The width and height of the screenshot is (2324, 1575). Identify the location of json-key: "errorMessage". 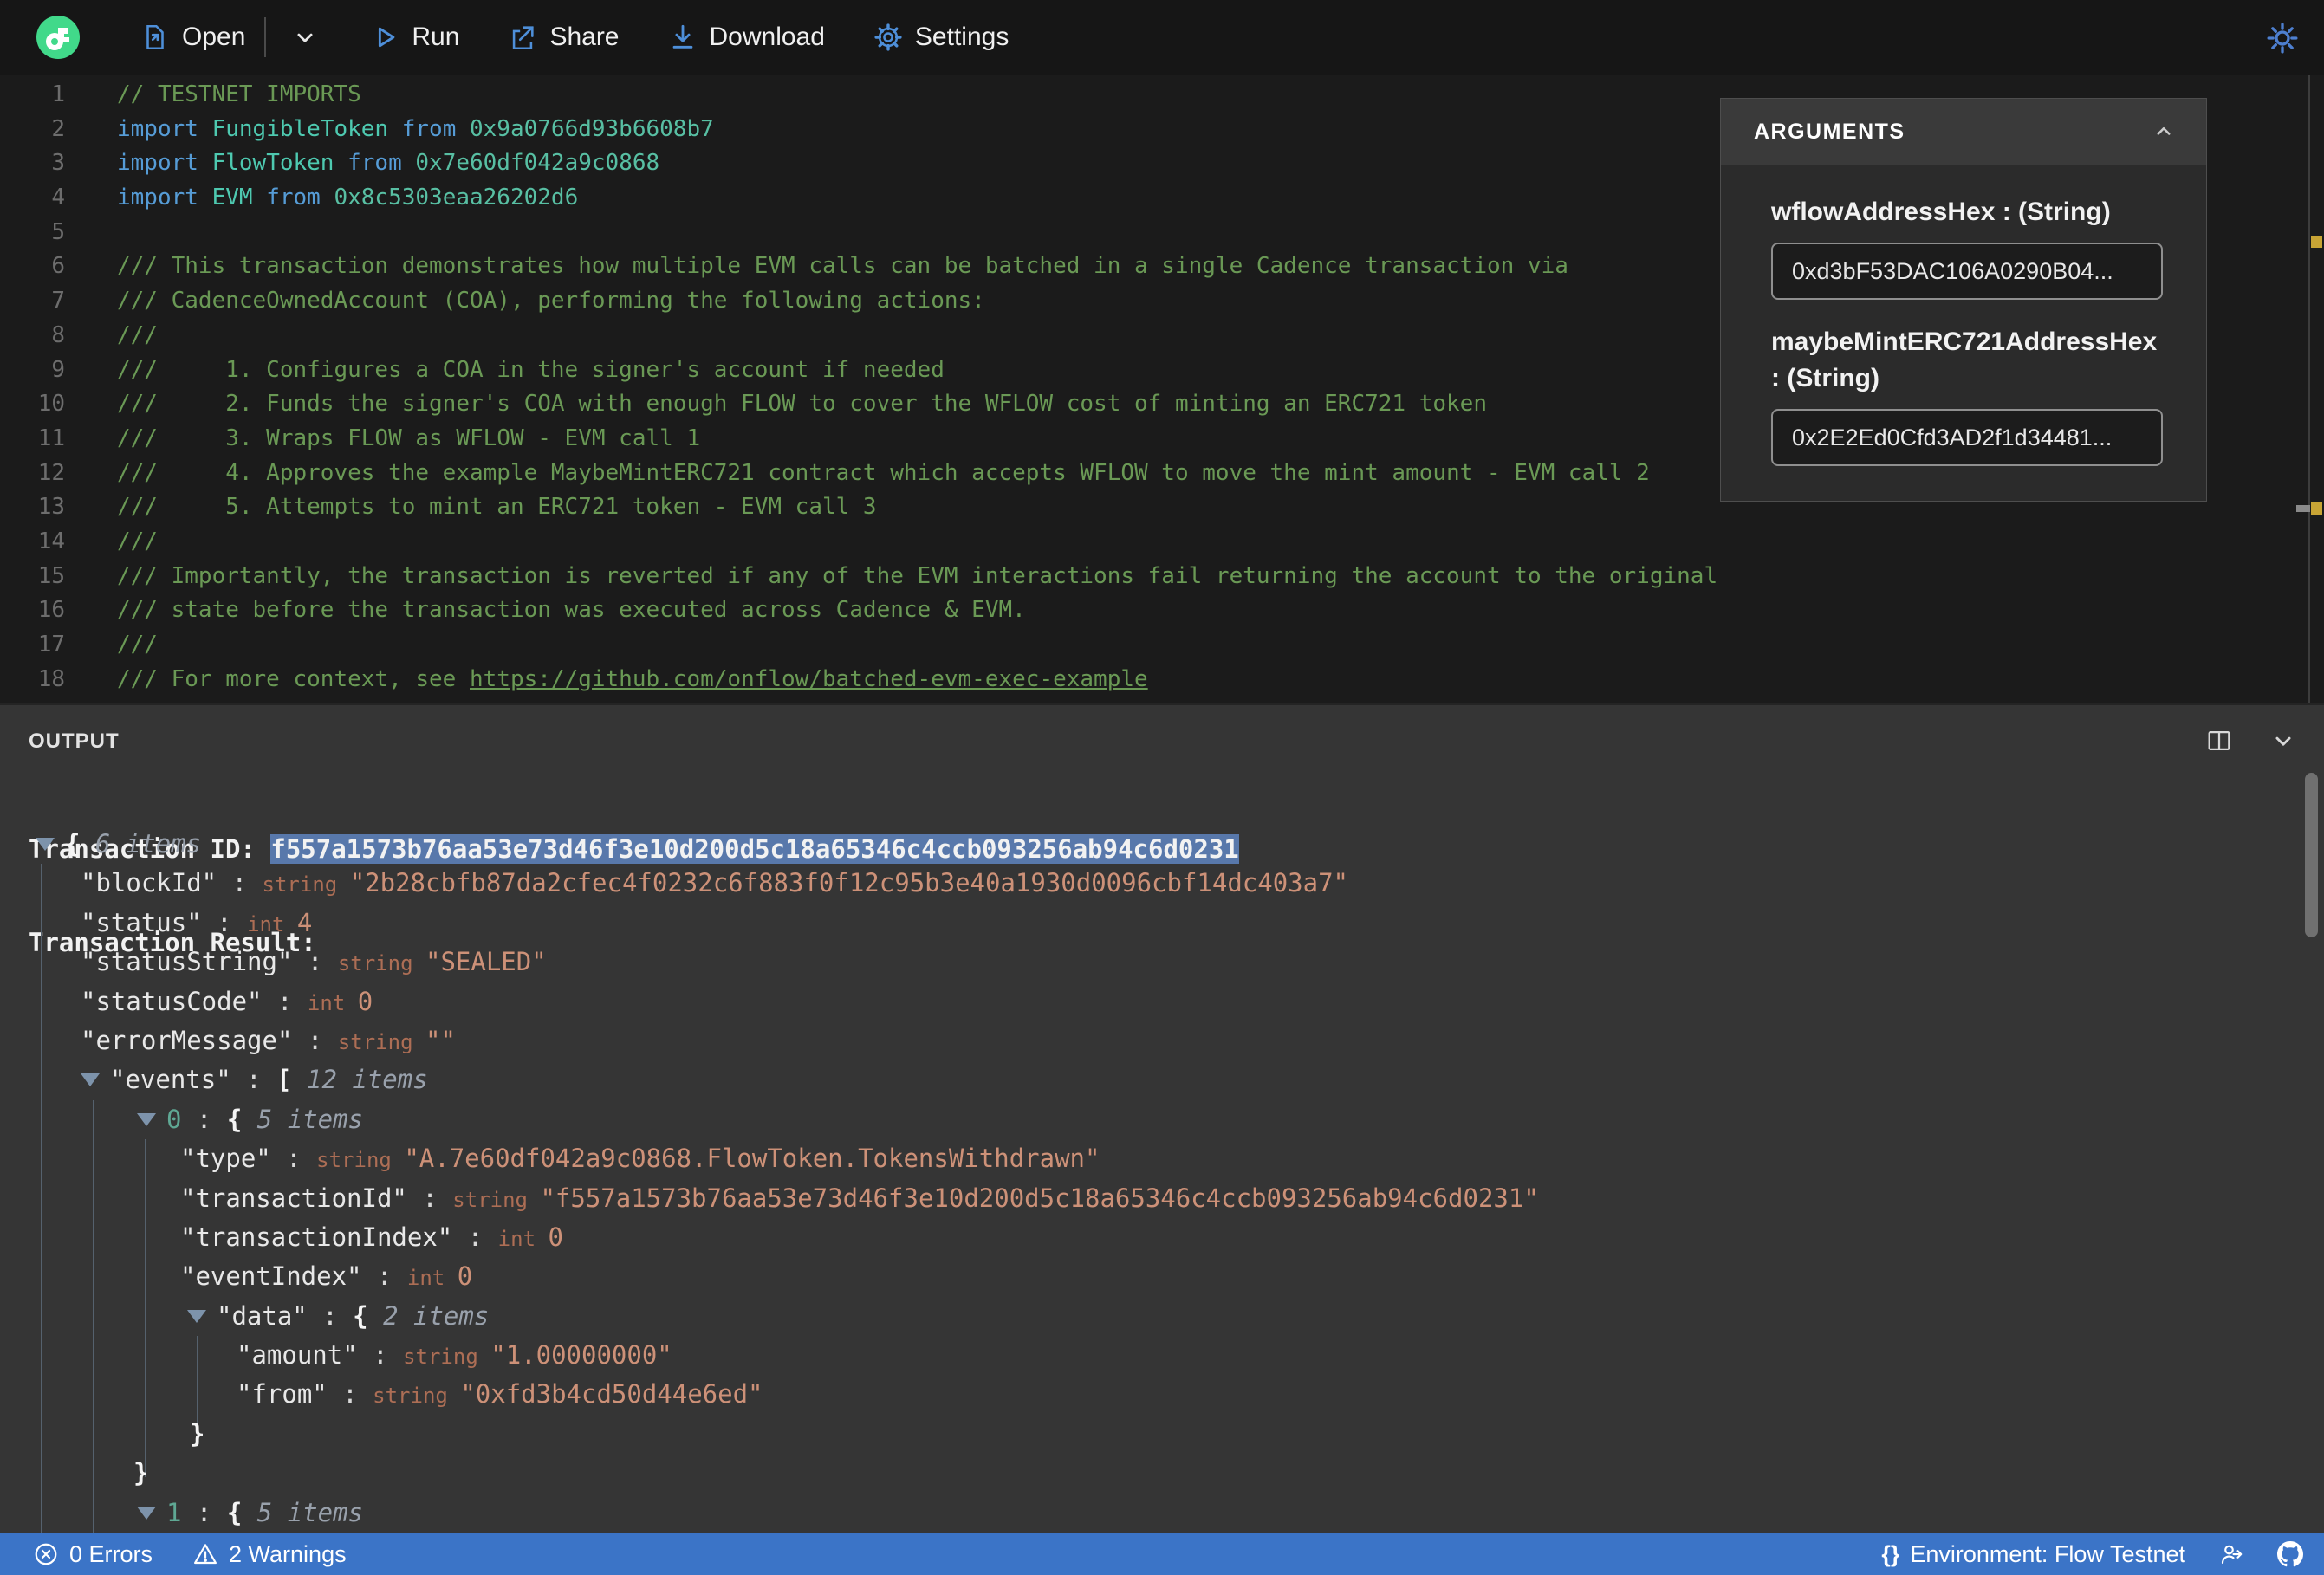
(187, 1040).